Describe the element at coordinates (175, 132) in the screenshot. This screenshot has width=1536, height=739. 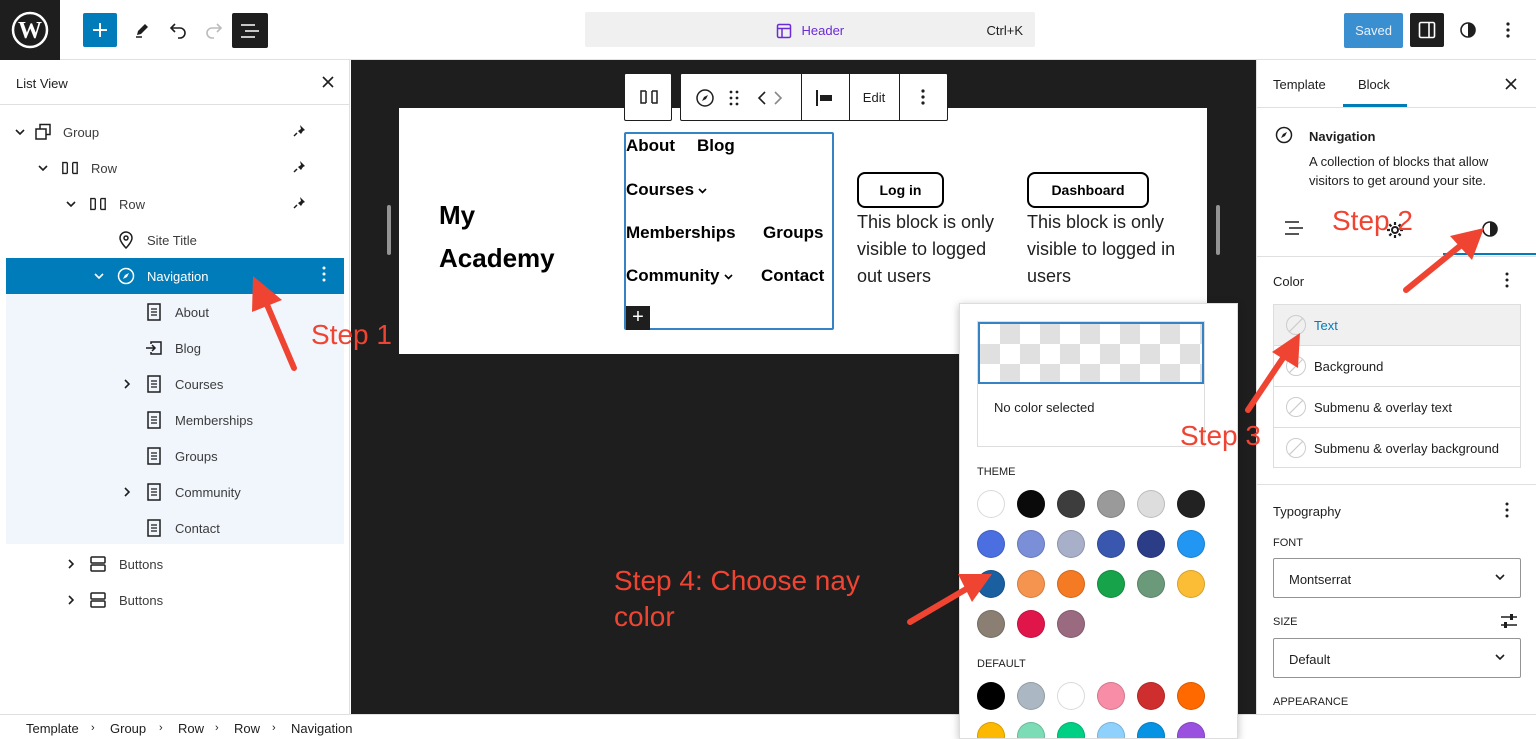
I see `list-item-group: Group` at that location.